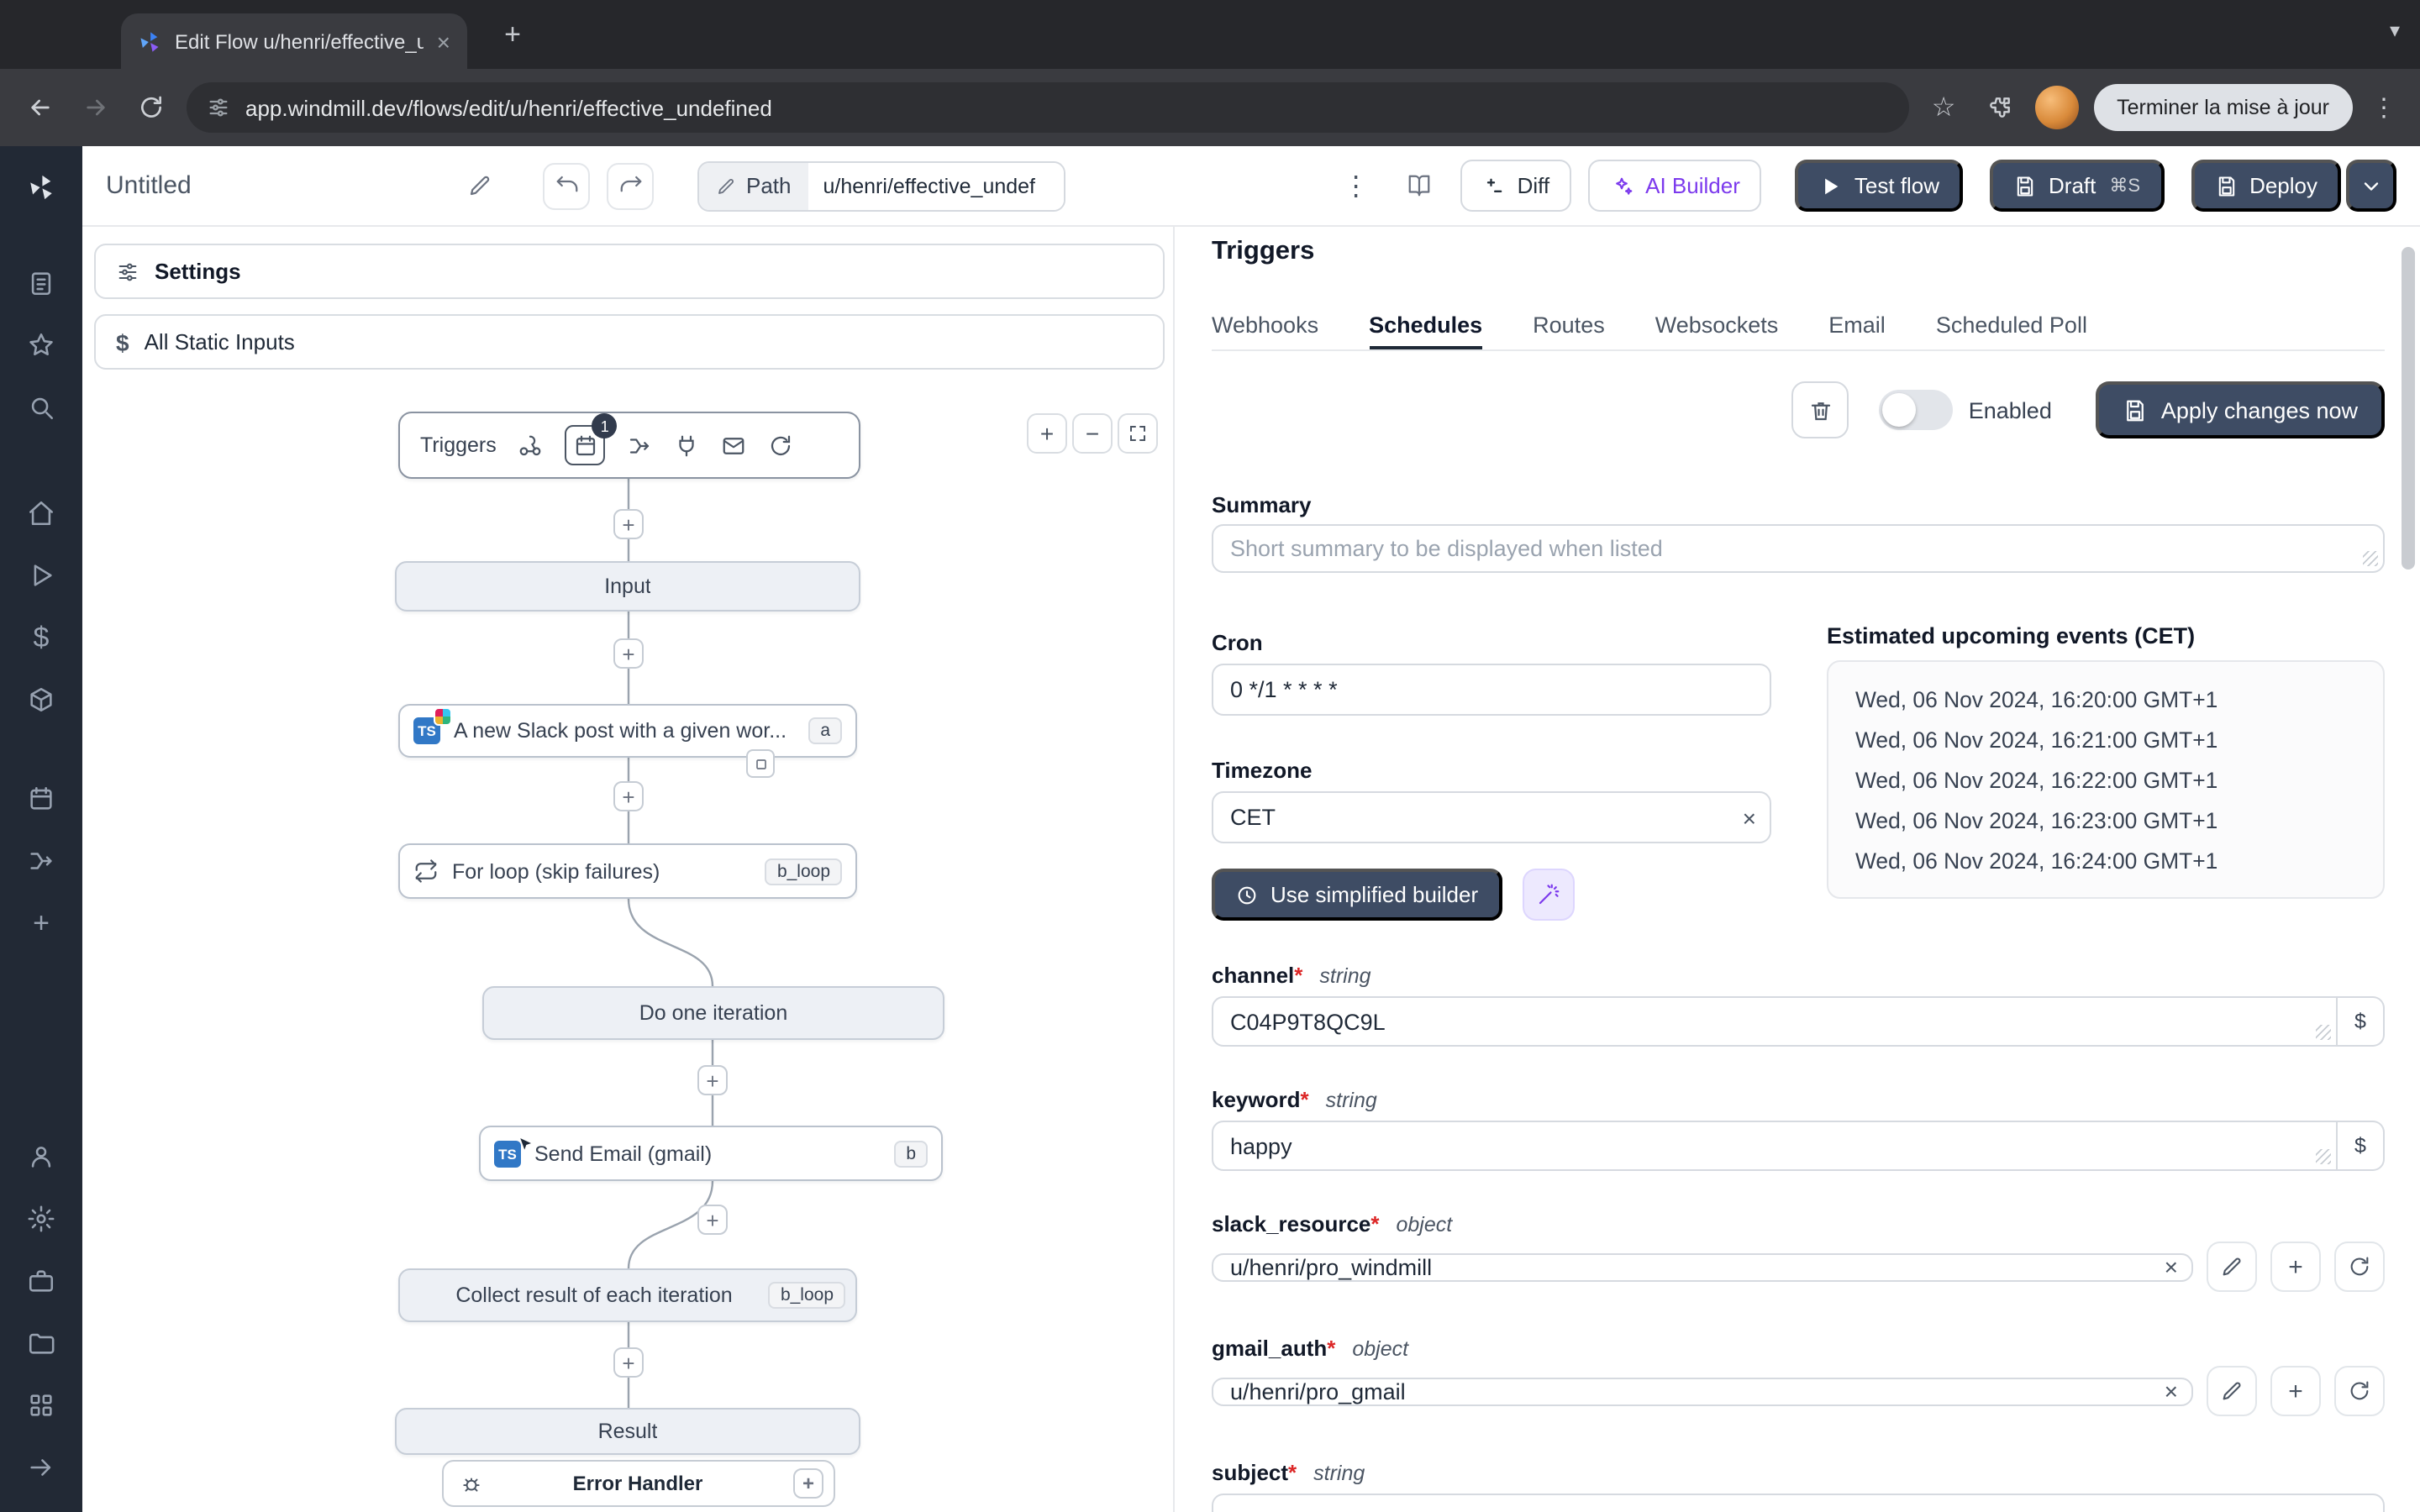 This screenshot has height=1512, width=2420. I want to click on tab-schedules: Schedules, so click(1425, 325).